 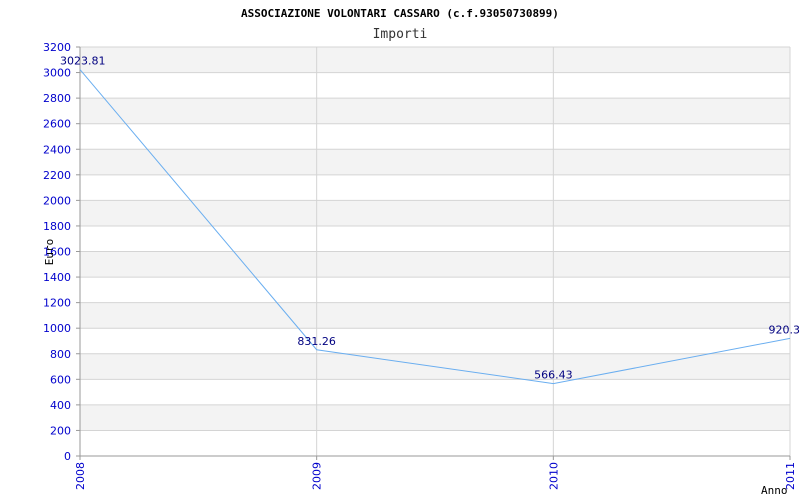 I want to click on y-tick-label: 0, so click(x=67, y=456).